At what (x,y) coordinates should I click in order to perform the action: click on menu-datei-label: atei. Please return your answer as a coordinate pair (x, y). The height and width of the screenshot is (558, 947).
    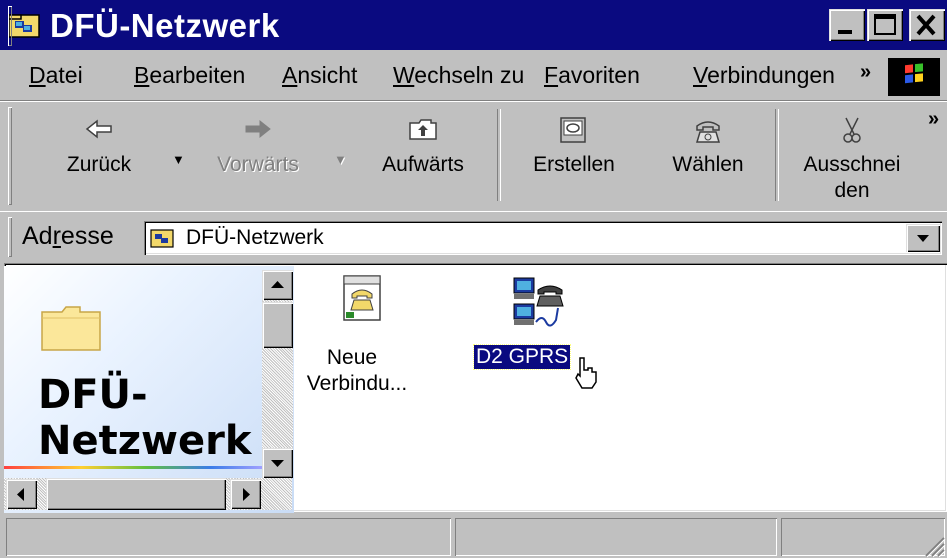
    Looking at the image, I should click on (64, 75).